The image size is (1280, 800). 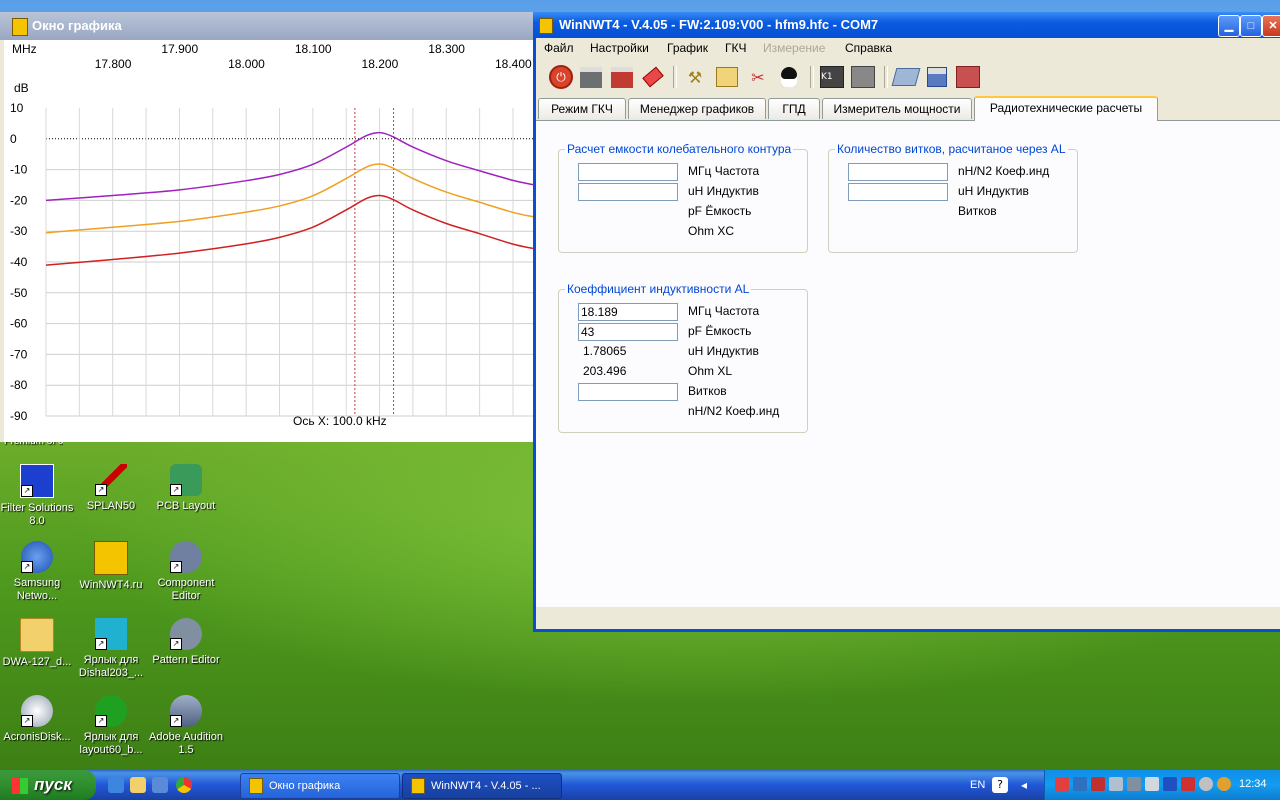 What do you see at coordinates (622, 77) in the screenshot?
I see `printer-color-icon` at bounding box center [622, 77].